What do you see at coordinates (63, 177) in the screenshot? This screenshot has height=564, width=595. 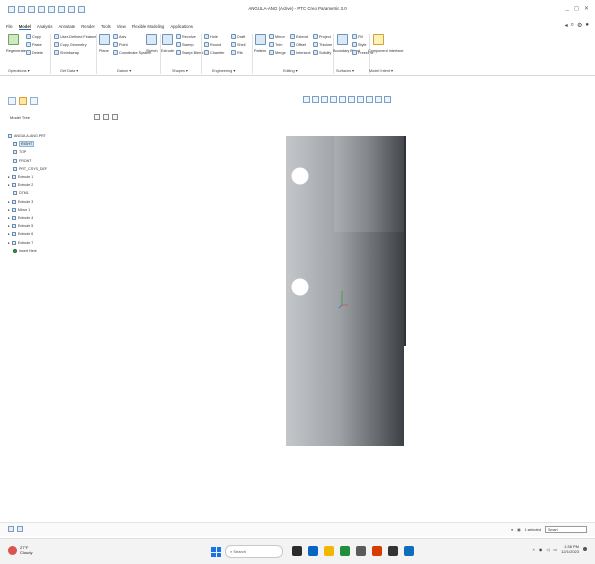 I see `tree-item: ▸ Extrude 1` at bounding box center [63, 177].